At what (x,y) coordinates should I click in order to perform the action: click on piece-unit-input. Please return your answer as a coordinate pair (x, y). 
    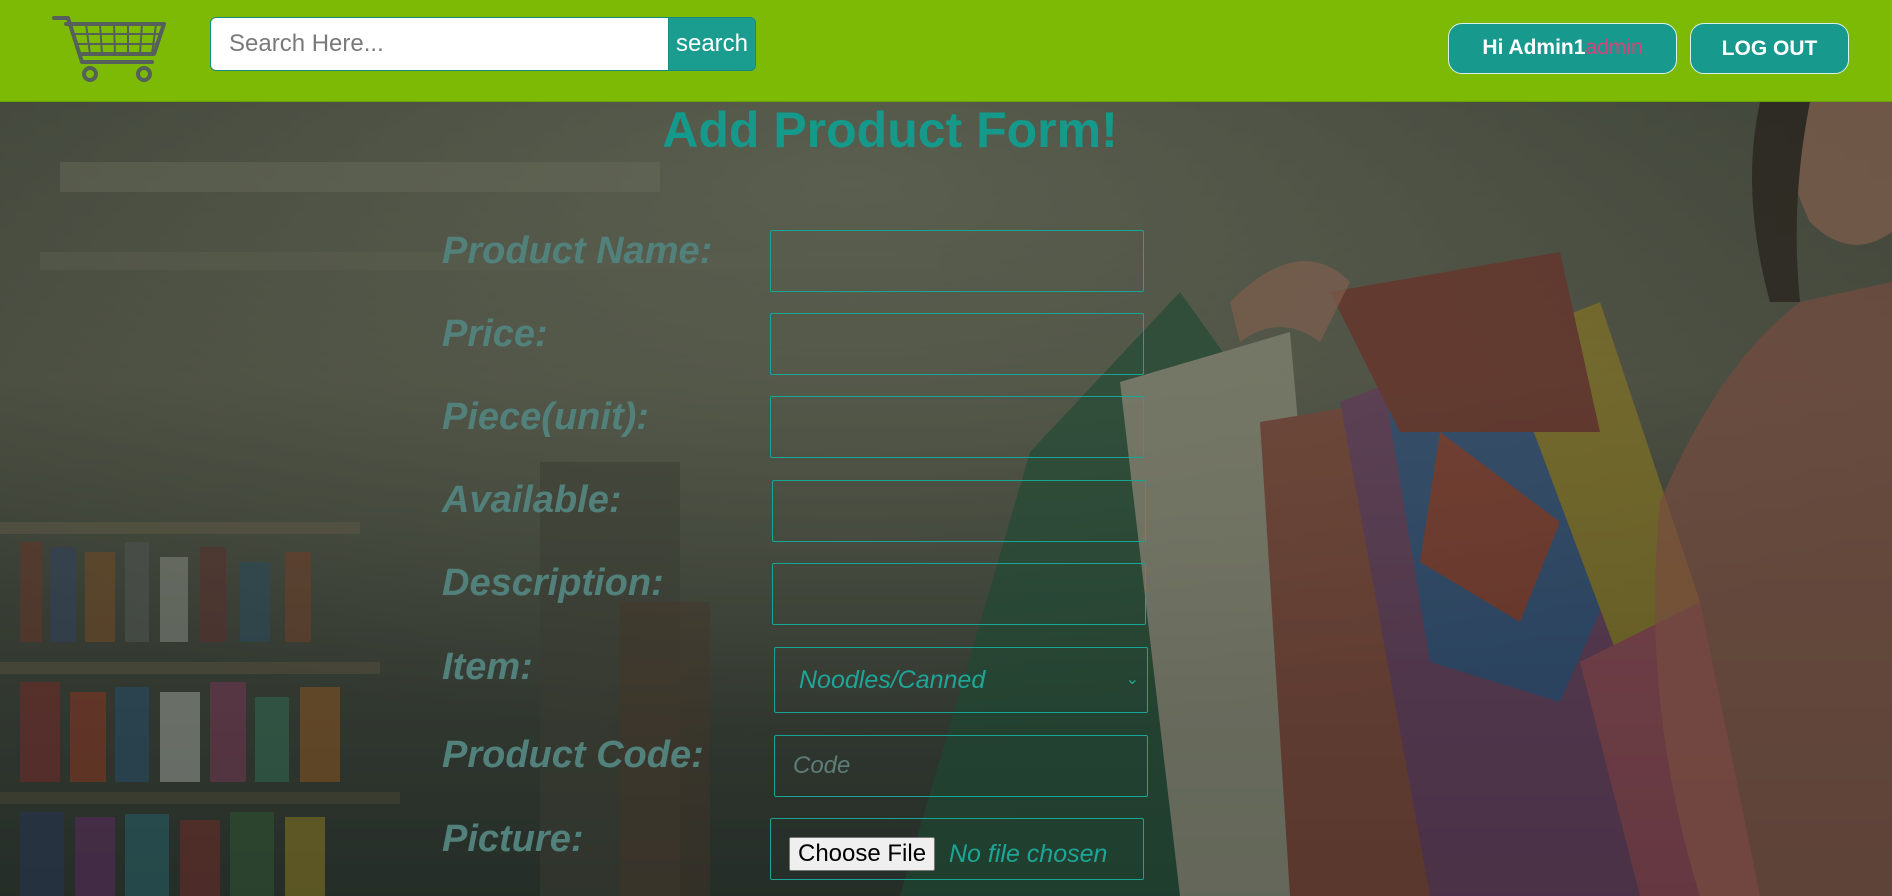
    Looking at the image, I should click on (957, 427).